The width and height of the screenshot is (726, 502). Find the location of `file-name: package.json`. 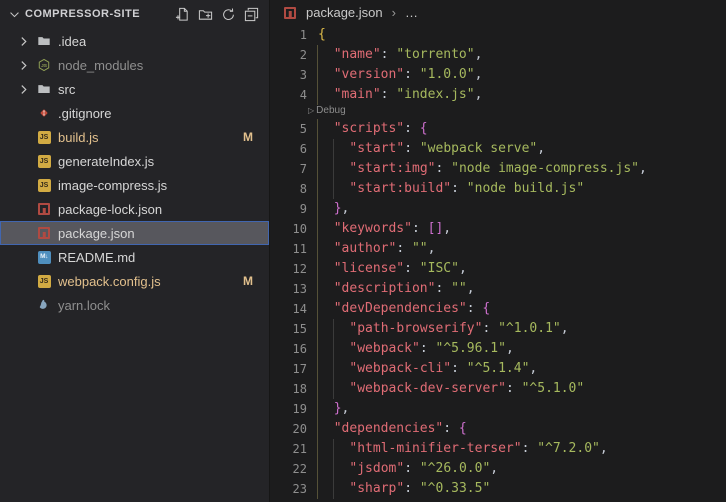

file-name: package.json is located at coordinates (96, 233).